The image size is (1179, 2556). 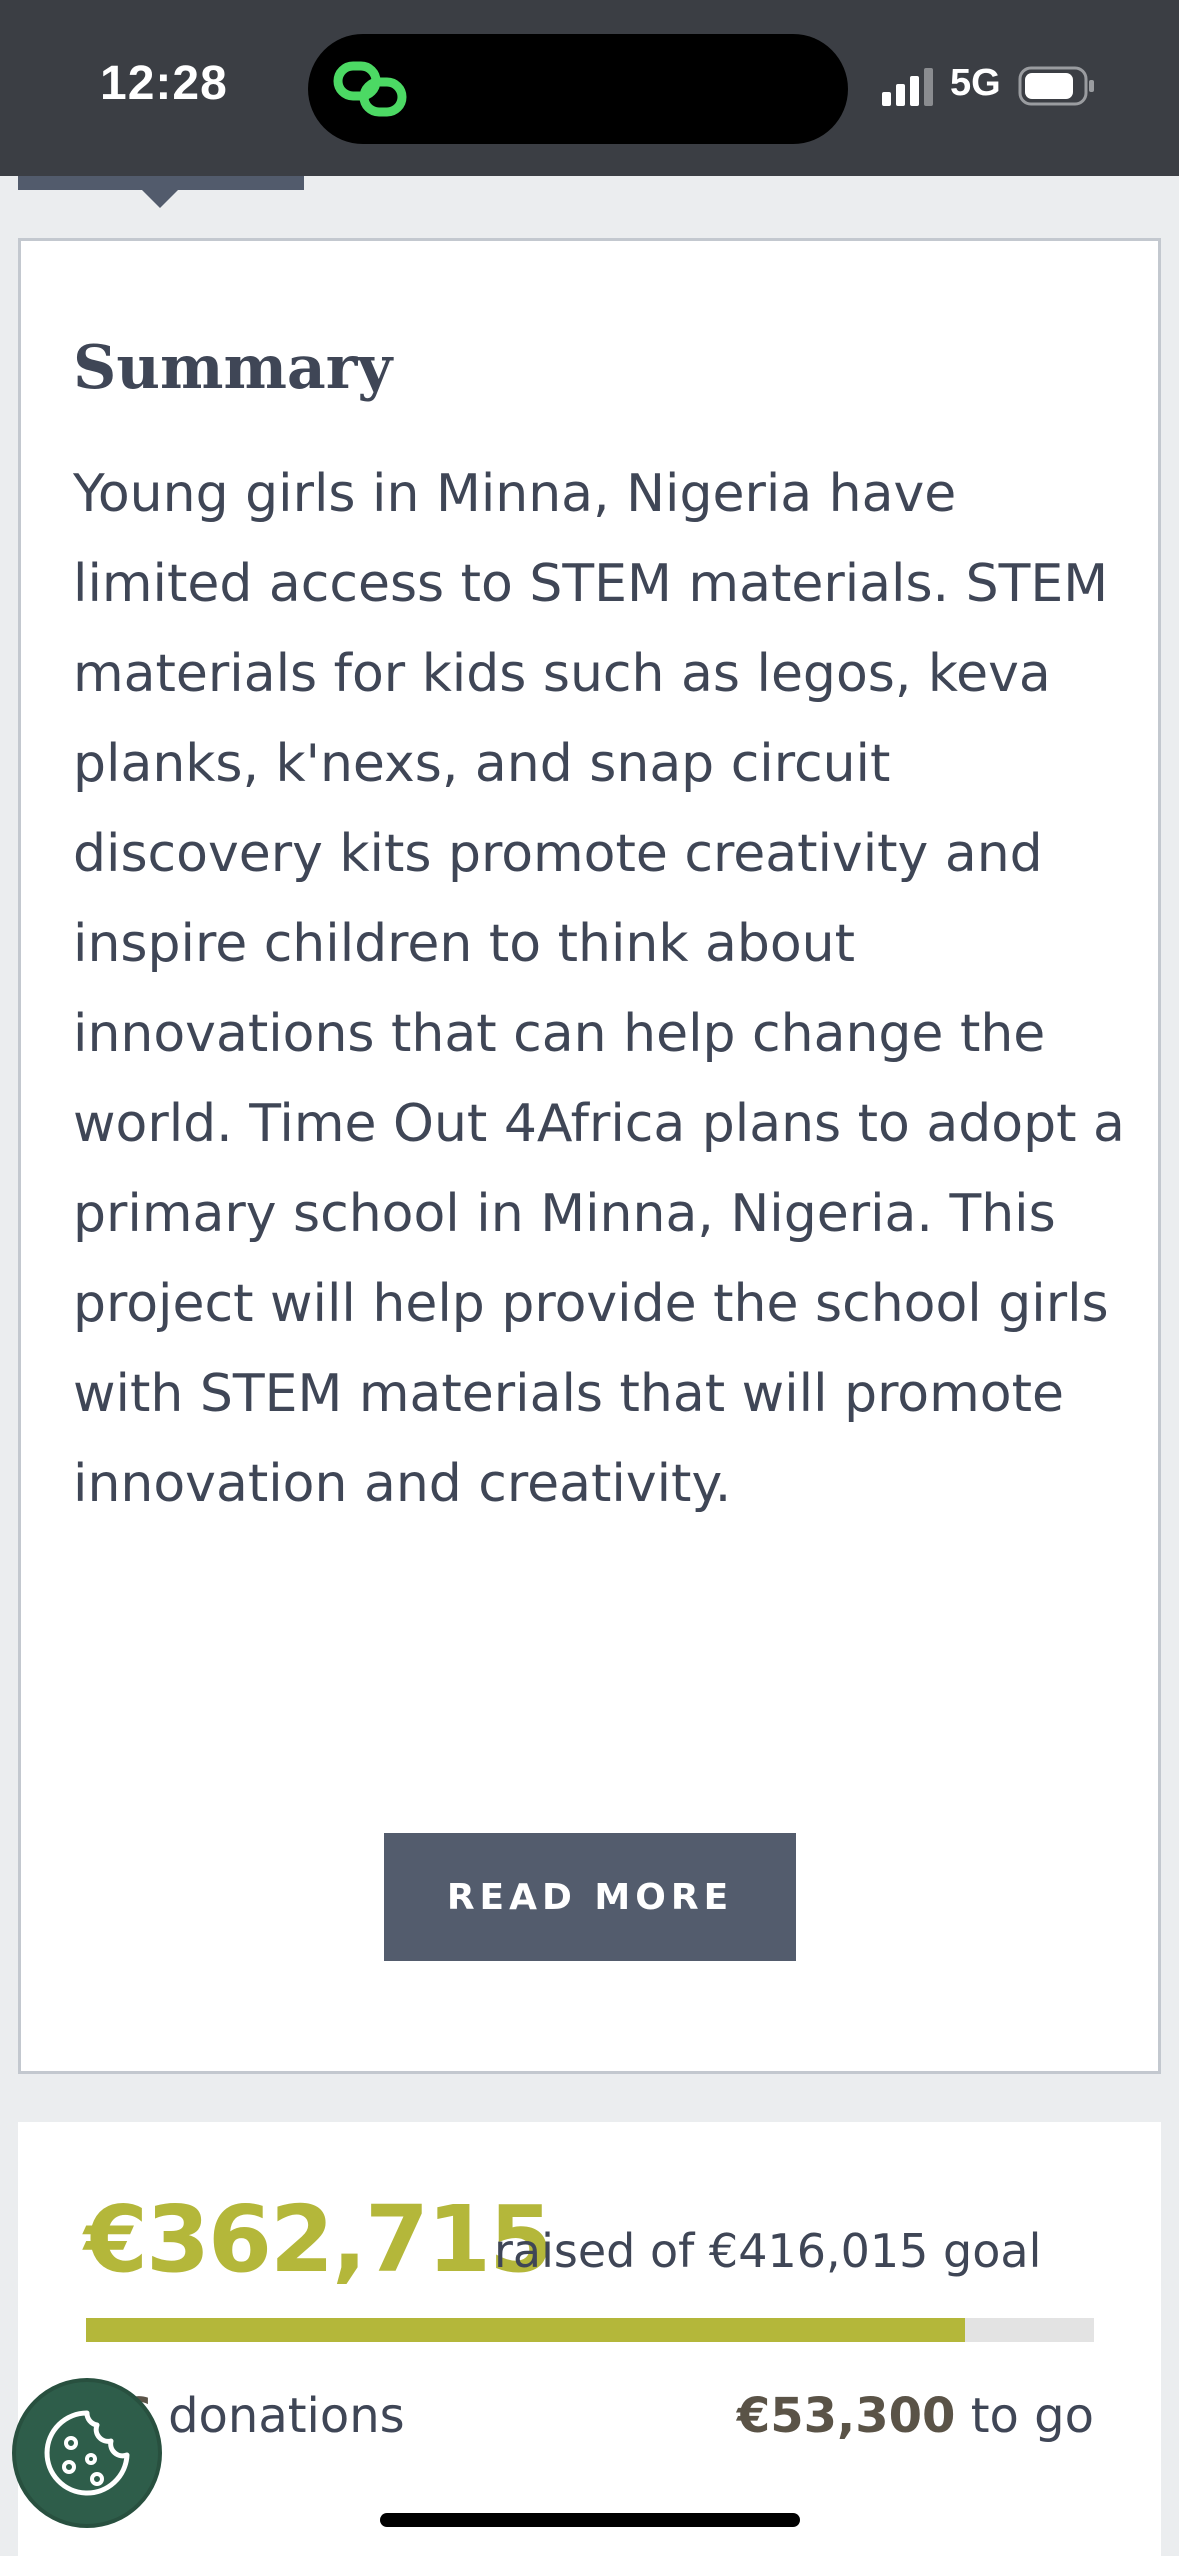 What do you see at coordinates (160, 199) in the screenshot?
I see `tab-indicator-arrow` at bounding box center [160, 199].